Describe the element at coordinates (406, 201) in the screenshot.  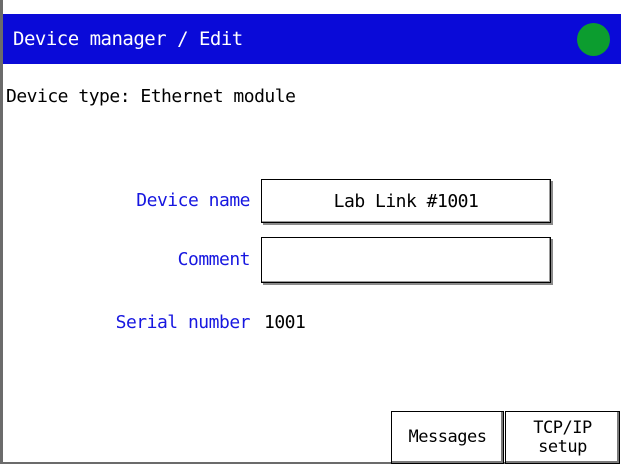
I see `device-name-input` at that location.